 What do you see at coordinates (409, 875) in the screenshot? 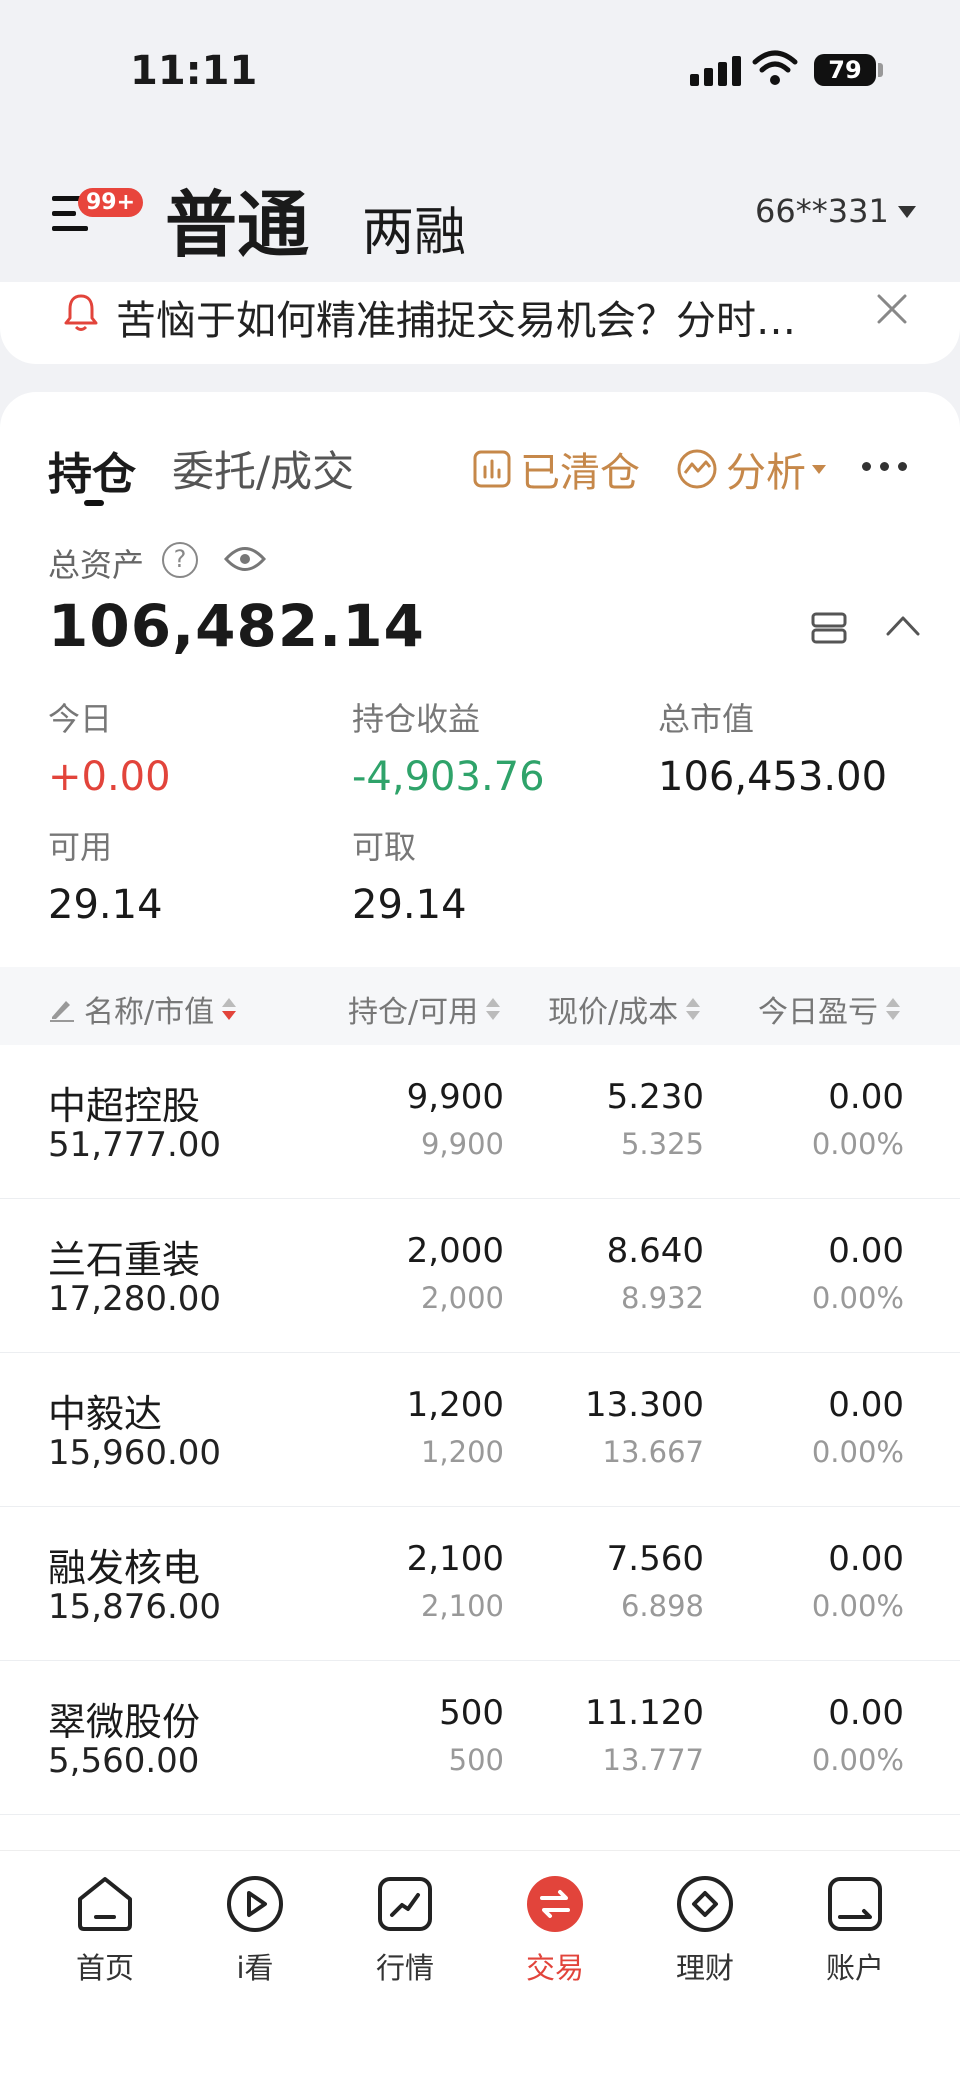
I see `stat-withdrawable: 可取 29.14` at bounding box center [409, 875].